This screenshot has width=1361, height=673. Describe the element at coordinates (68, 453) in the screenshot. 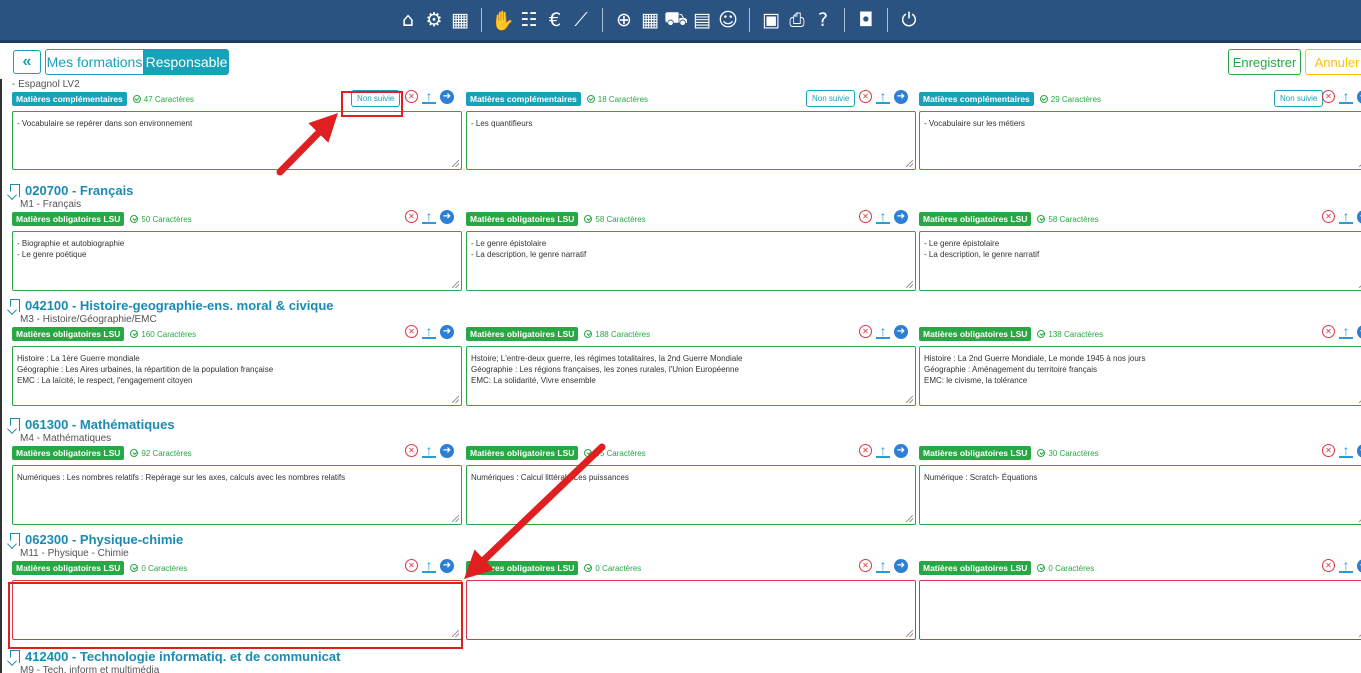

I see `matiere-tag: Matières obligatoires LSU` at that location.